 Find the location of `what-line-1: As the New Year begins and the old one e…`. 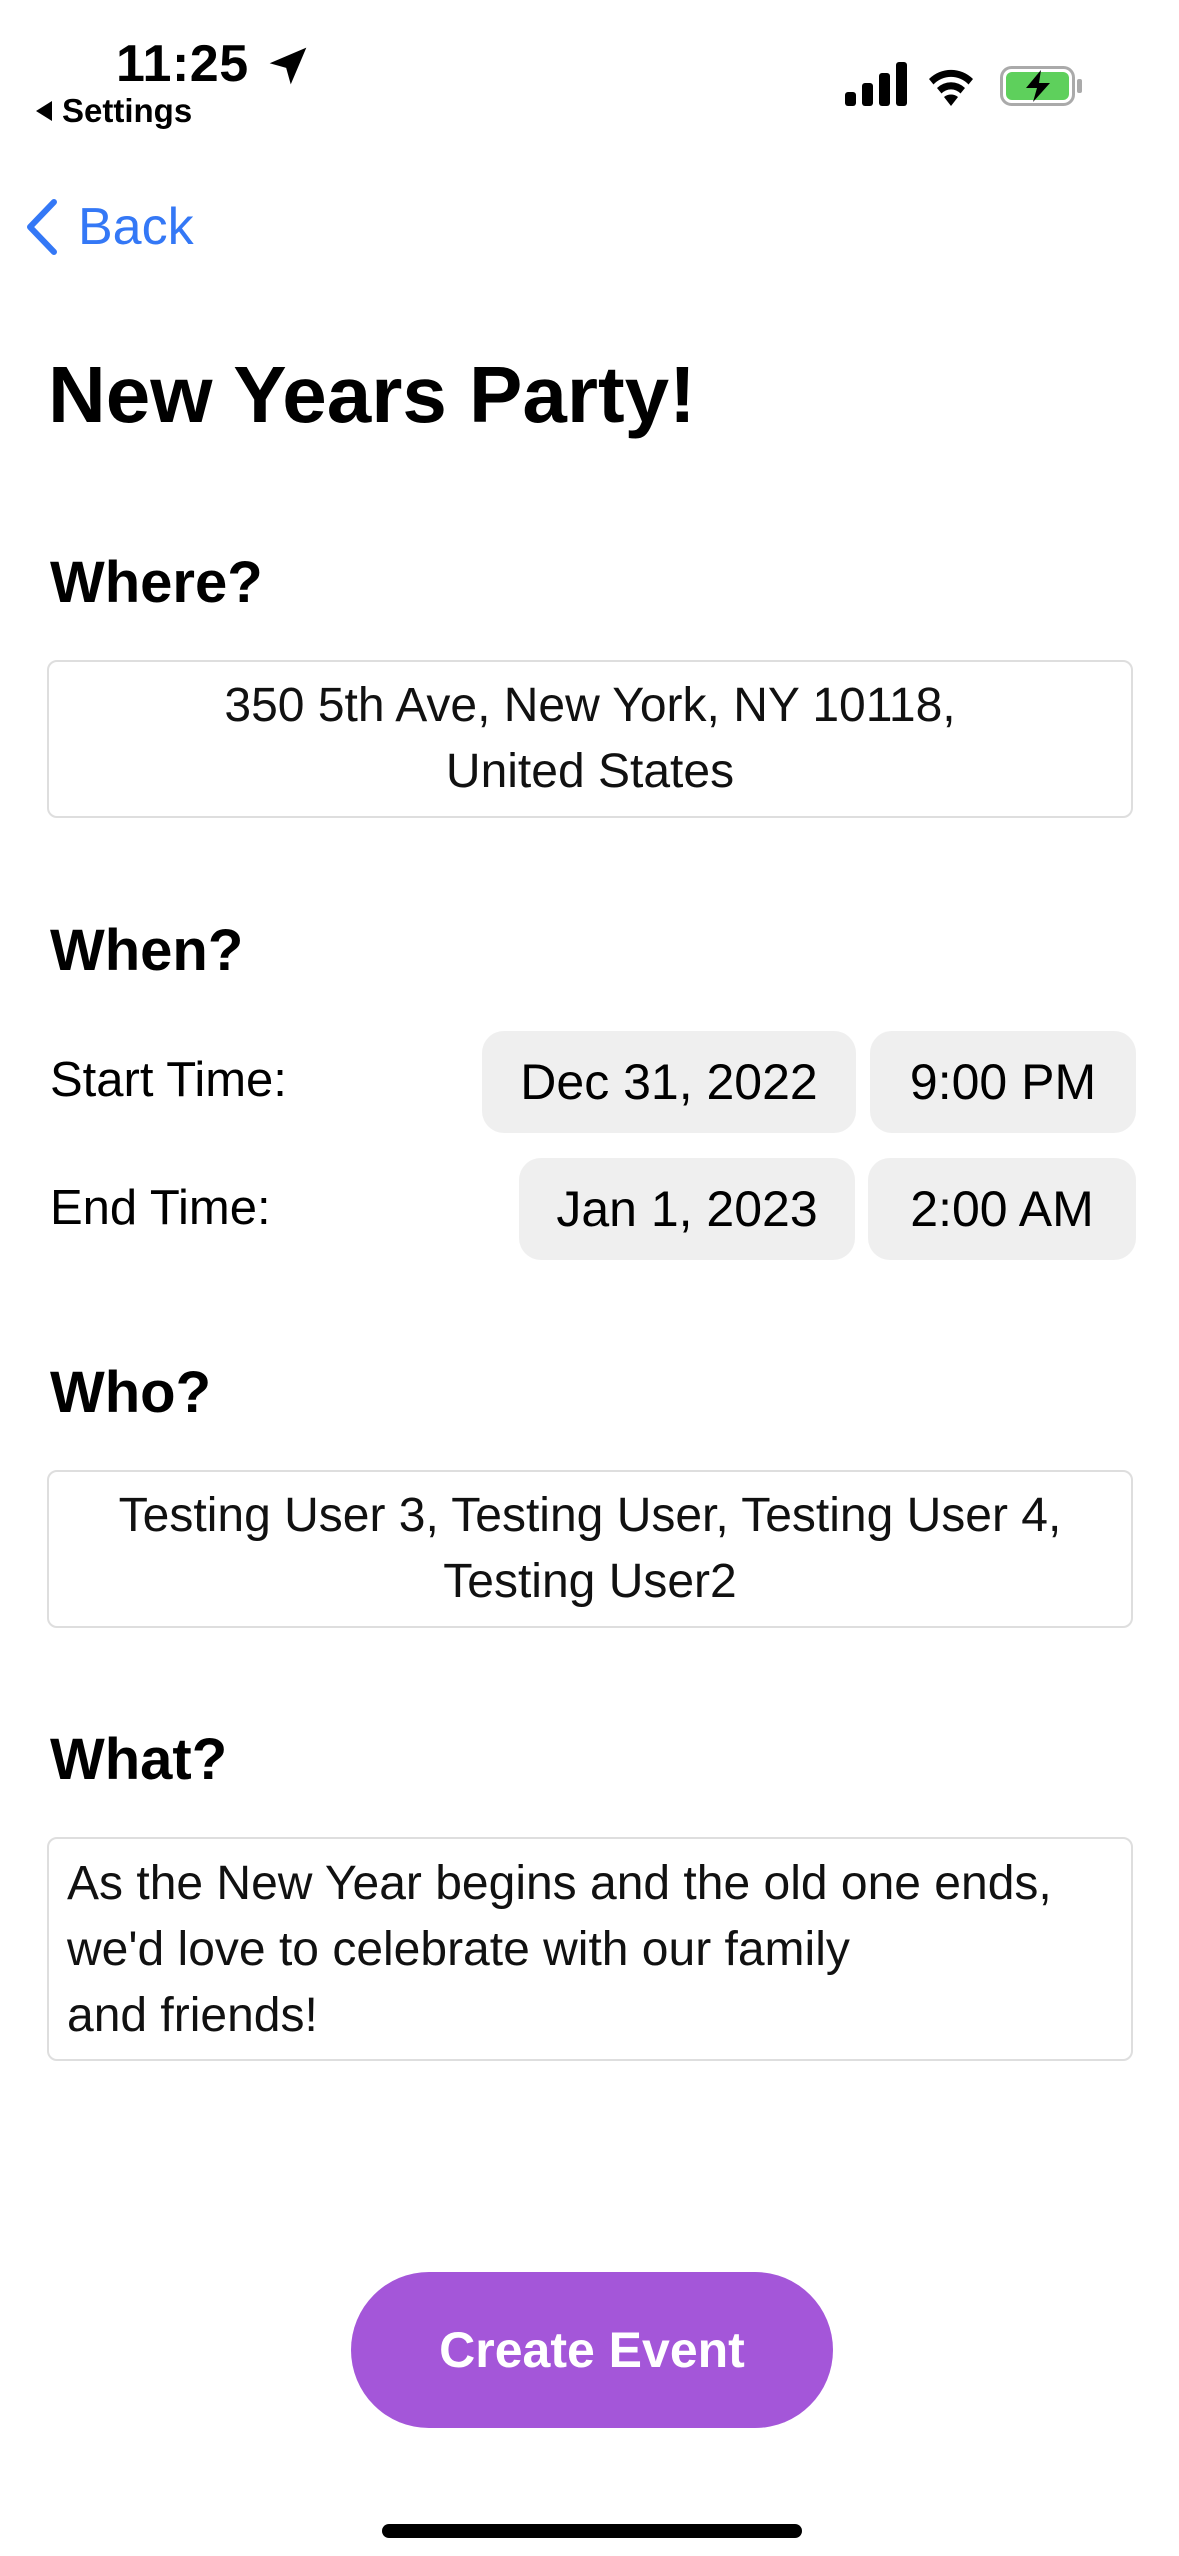

what-line-1: As the New Year begins and the old one e… is located at coordinates (559, 1883).